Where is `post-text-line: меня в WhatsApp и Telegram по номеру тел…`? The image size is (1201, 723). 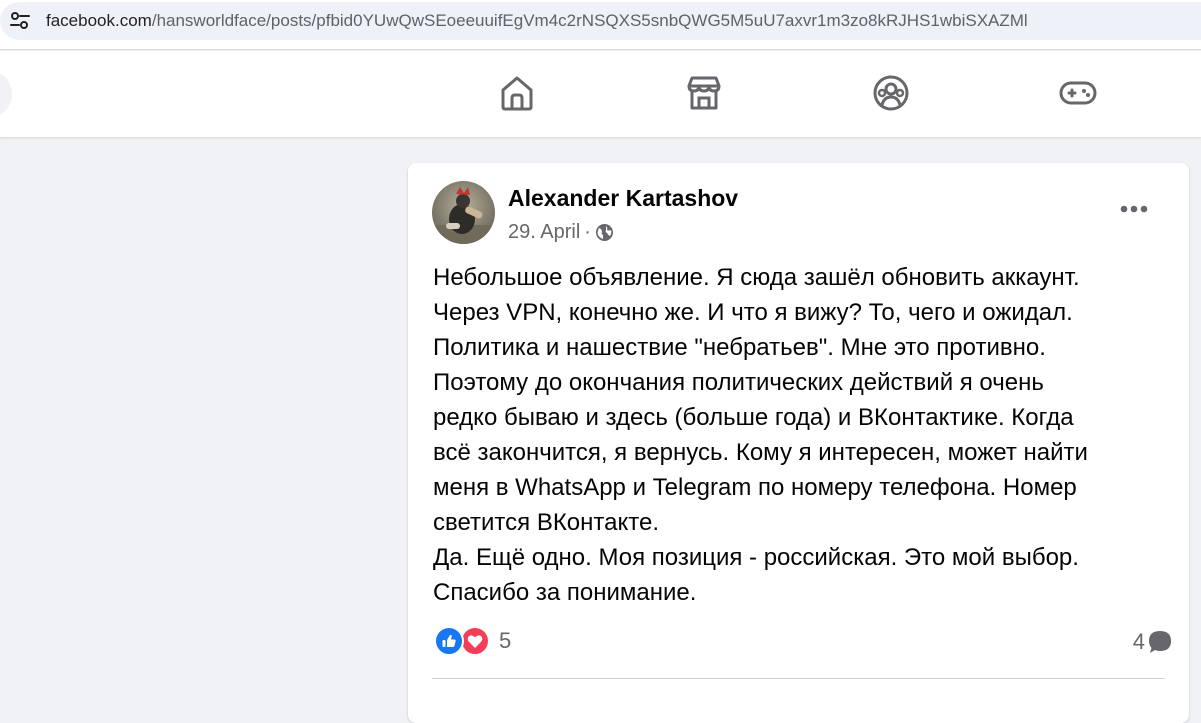
post-text-line: меня в WhatsApp и Telegram по номеру тел… is located at coordinates (755, 487).